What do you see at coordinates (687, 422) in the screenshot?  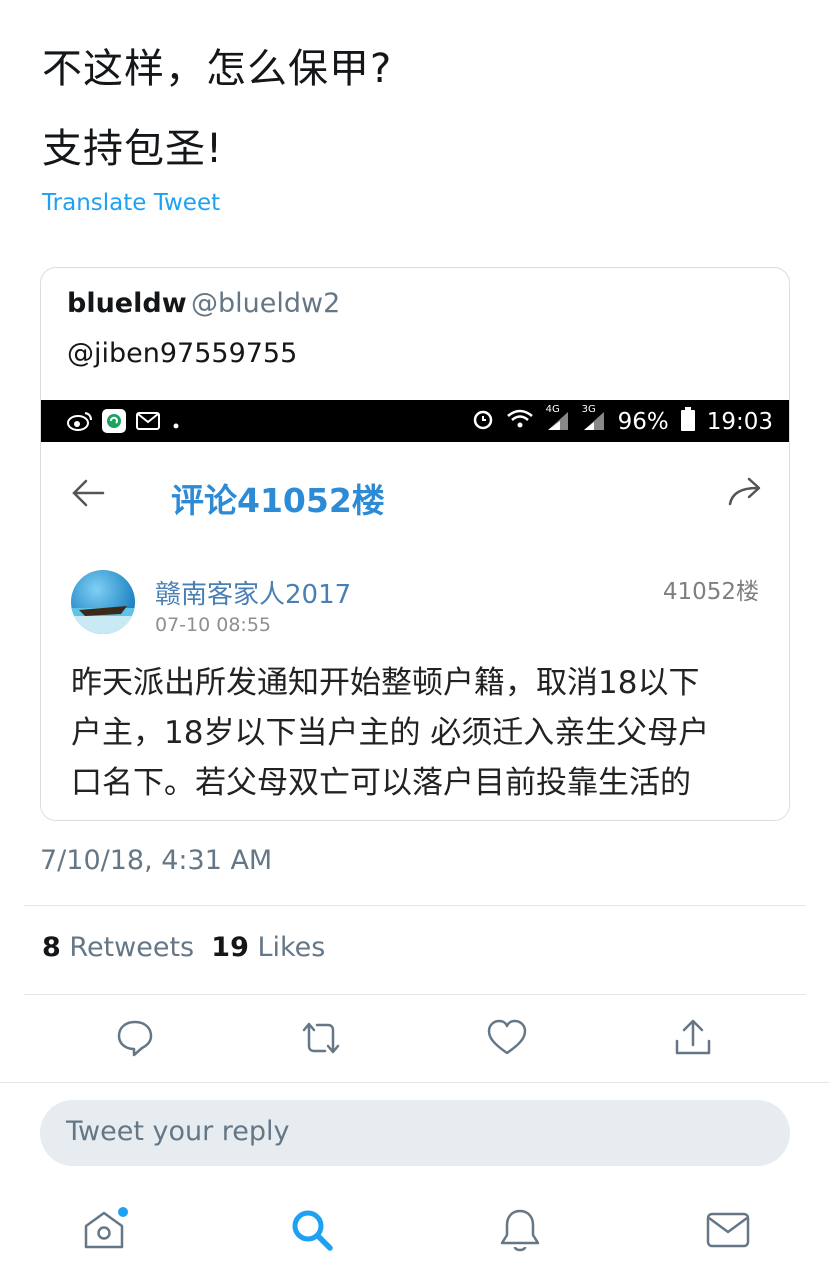 I see `battery-icon` at bounding box center [687, 422].